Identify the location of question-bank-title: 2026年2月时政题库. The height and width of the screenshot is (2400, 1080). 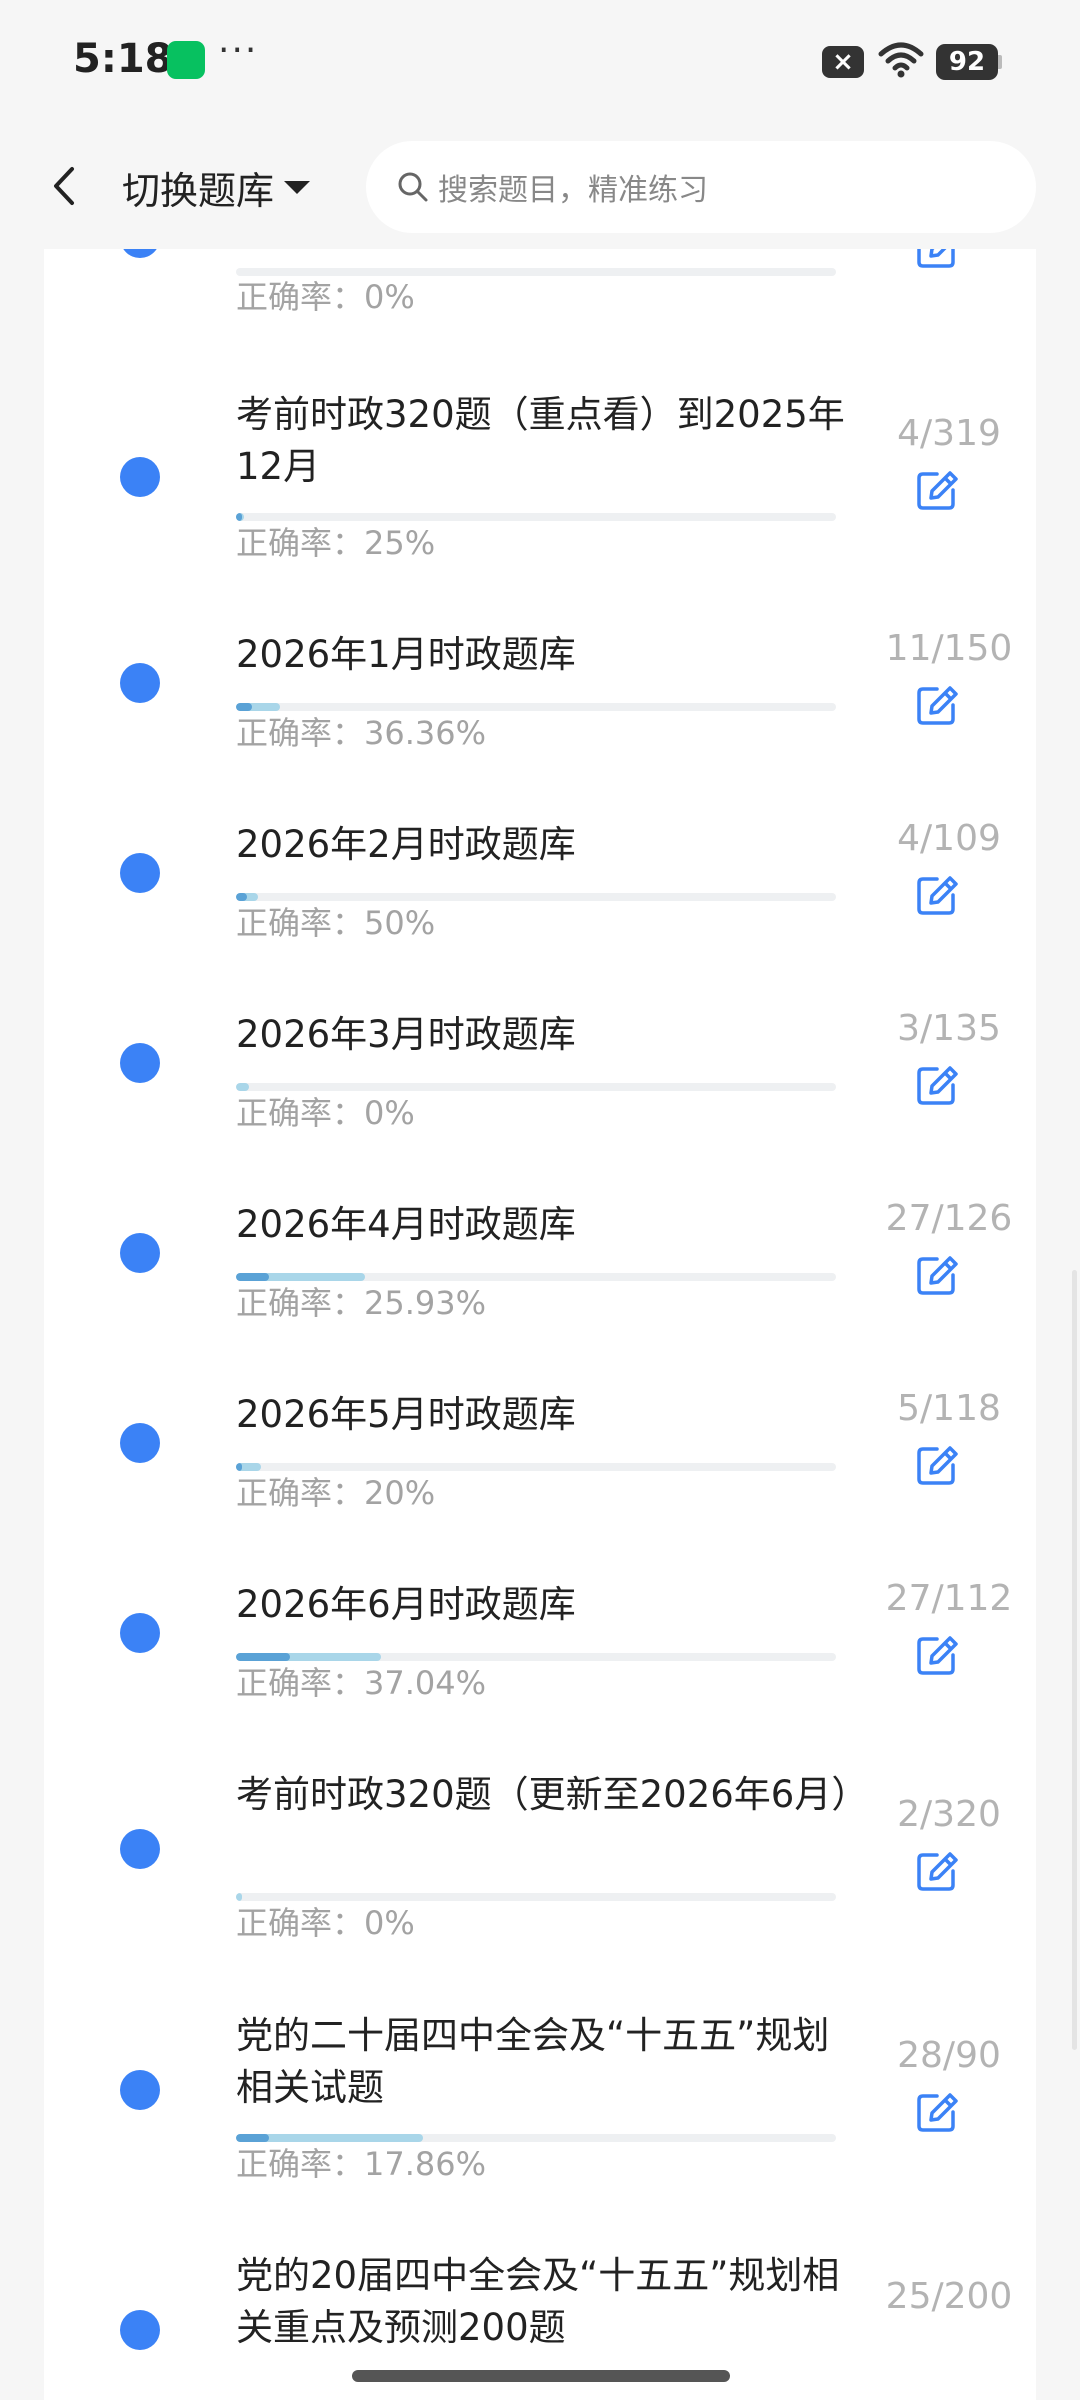
(546, 845).